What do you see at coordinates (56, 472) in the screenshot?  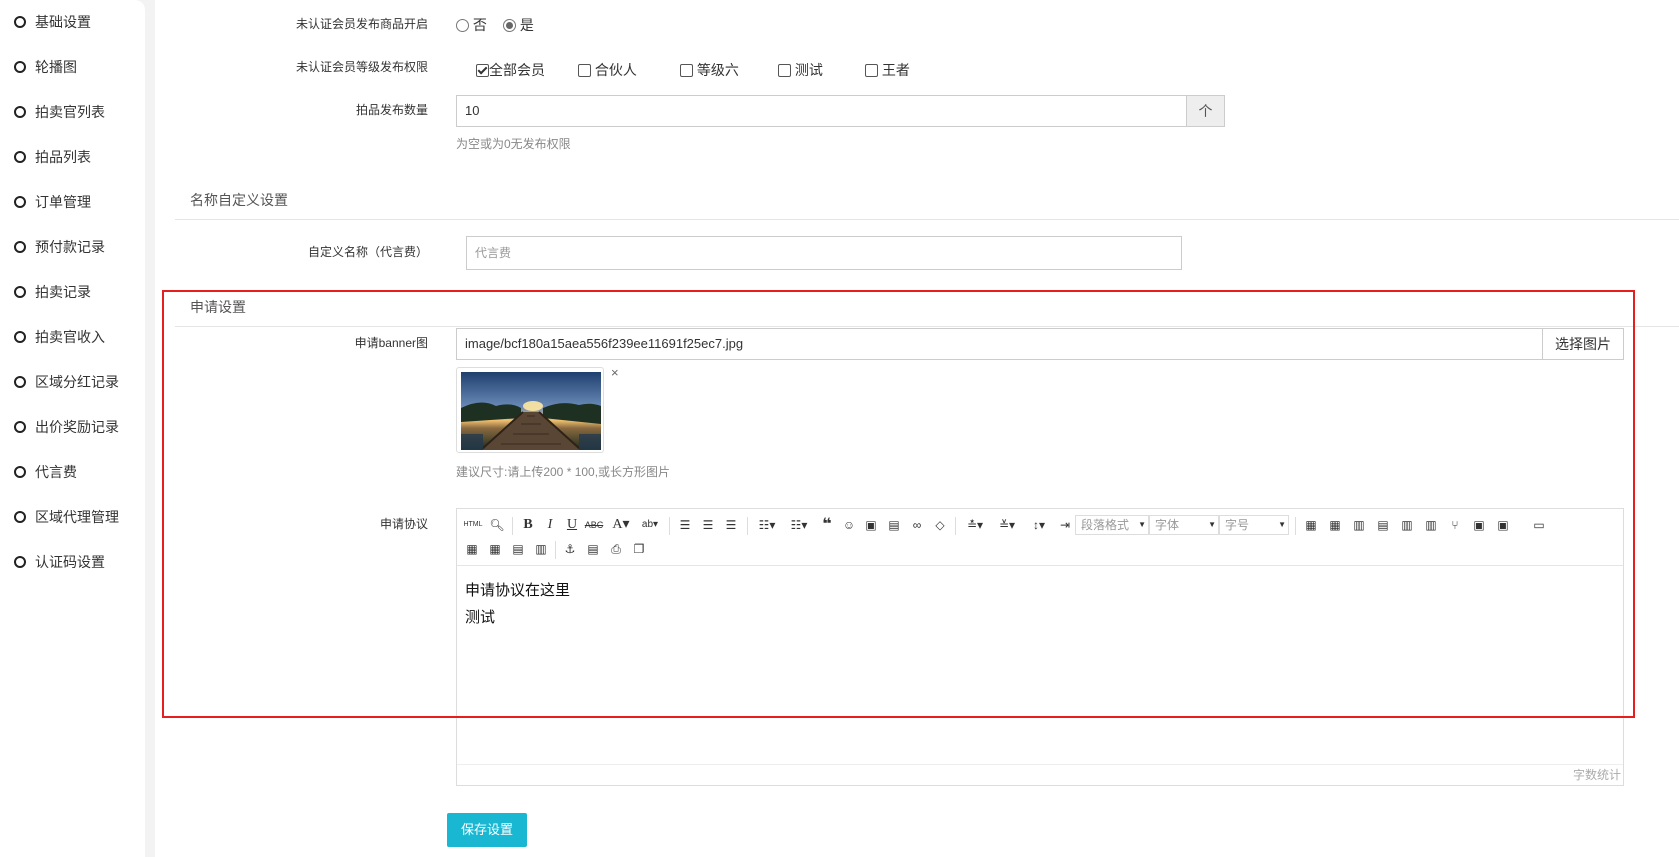 I see `sidebar-item-label: 代言费` at bounding box center [56, 472].